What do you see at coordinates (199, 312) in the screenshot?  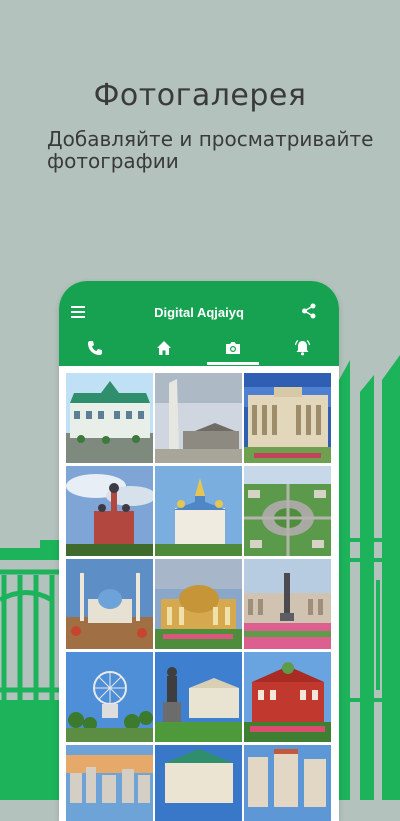 I see `app-title: Digital Aqjaiyq` at bounding box center [199, 312].